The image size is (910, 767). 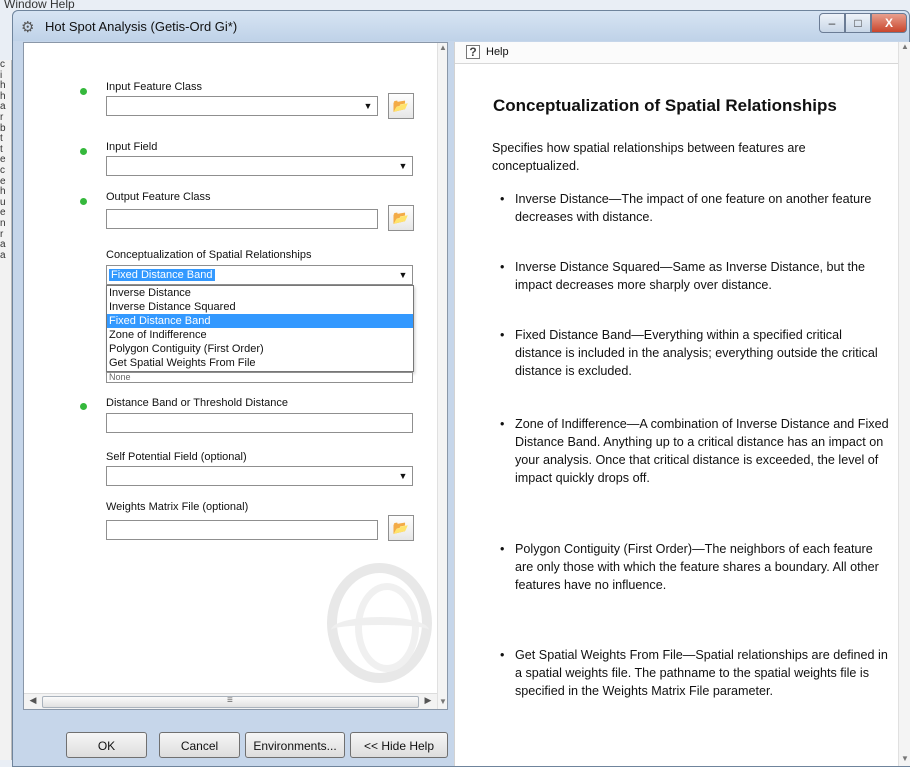 I want to click on browse-weights-folder-icon: 📂, so click(x=401, y=528).